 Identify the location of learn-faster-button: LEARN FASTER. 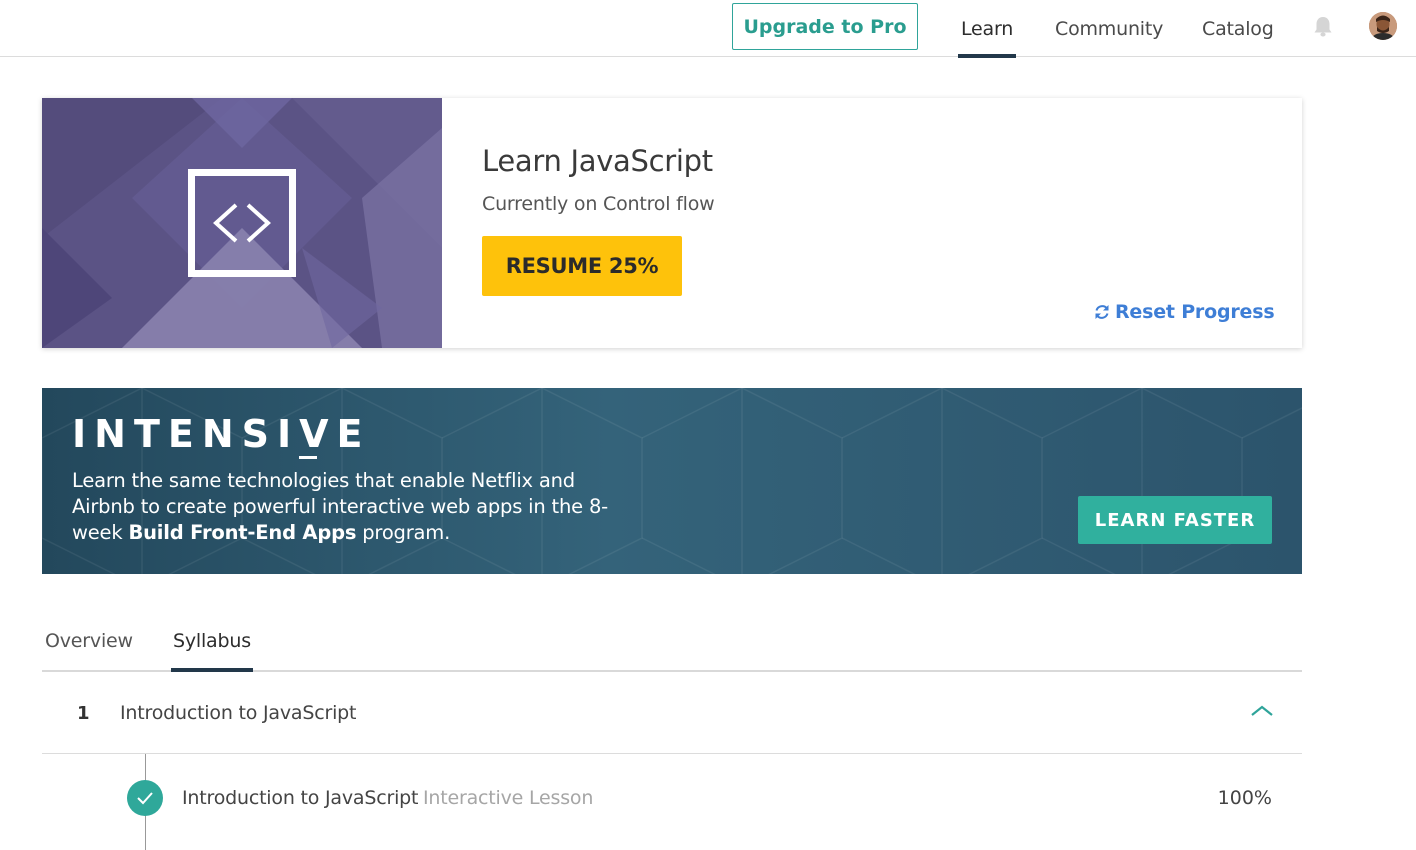
(1175, 520).